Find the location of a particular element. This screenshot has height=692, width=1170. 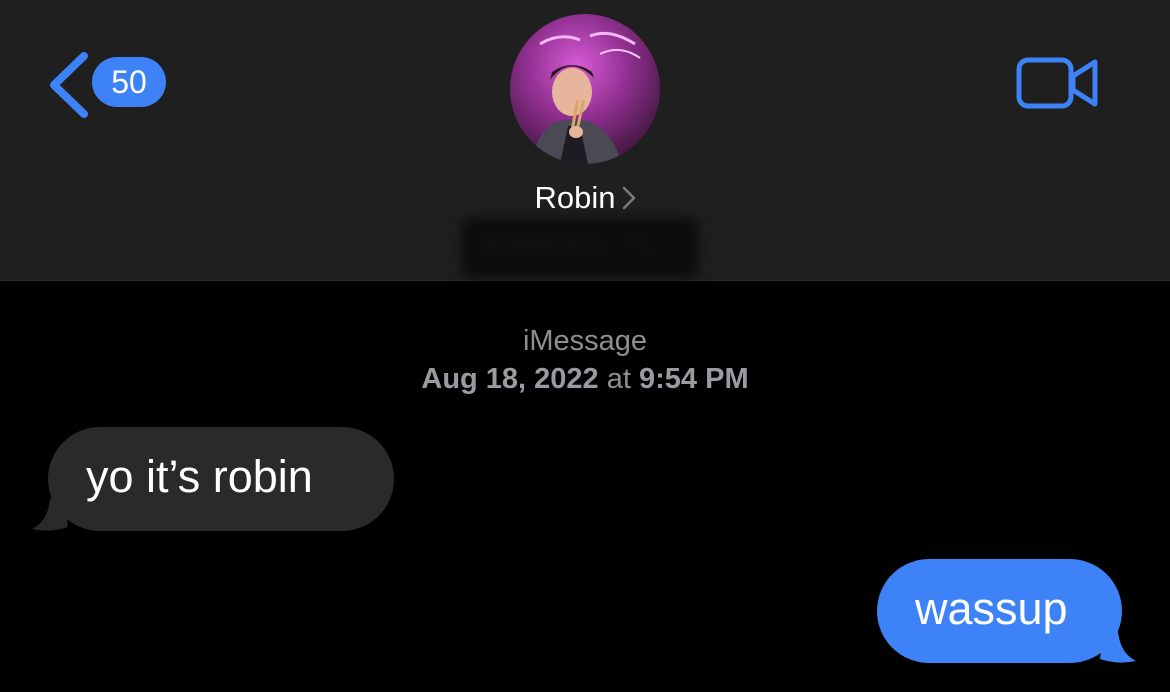

message-text: wassup is located at coordinates (991, 608).